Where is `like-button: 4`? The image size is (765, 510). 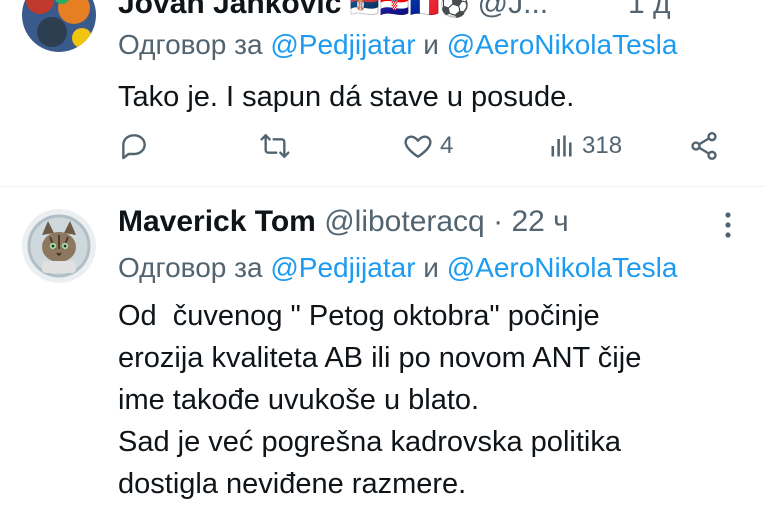 like-button: 4 is located at coordinates (427, 146).